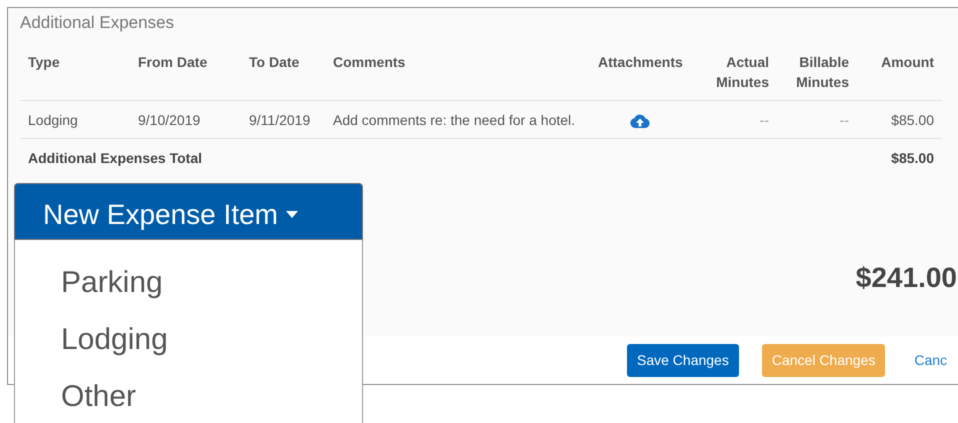  What do you see at coordinates (283, 68) in the screenshot?
I see `column-header: To Date` at bounding box center [283, 68].